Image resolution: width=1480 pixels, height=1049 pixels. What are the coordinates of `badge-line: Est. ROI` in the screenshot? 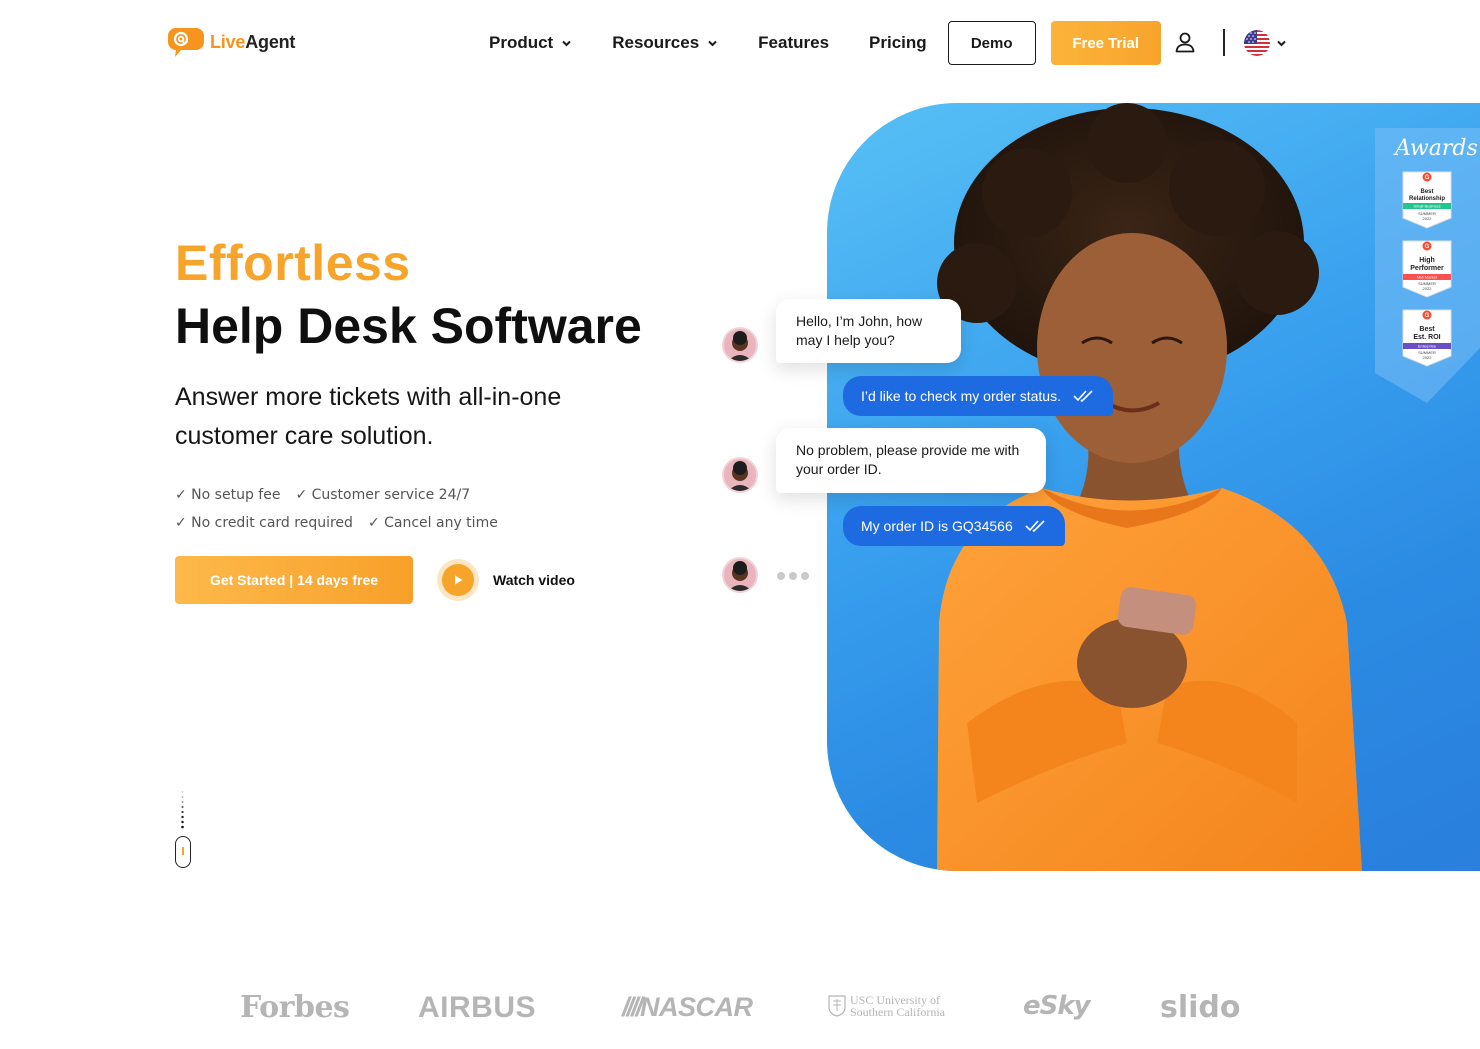 It's located at (1426, 337).